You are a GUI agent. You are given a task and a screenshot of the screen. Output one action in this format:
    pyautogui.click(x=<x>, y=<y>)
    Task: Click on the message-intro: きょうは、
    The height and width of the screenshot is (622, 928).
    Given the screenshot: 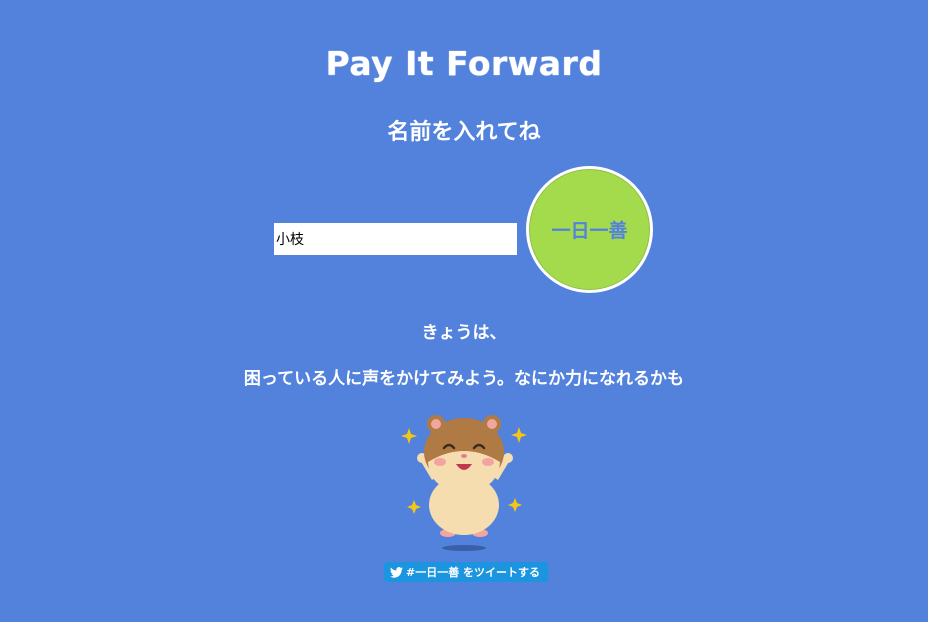 What is the action you would take?
    pyautogui.click(x=464, y=333)
    